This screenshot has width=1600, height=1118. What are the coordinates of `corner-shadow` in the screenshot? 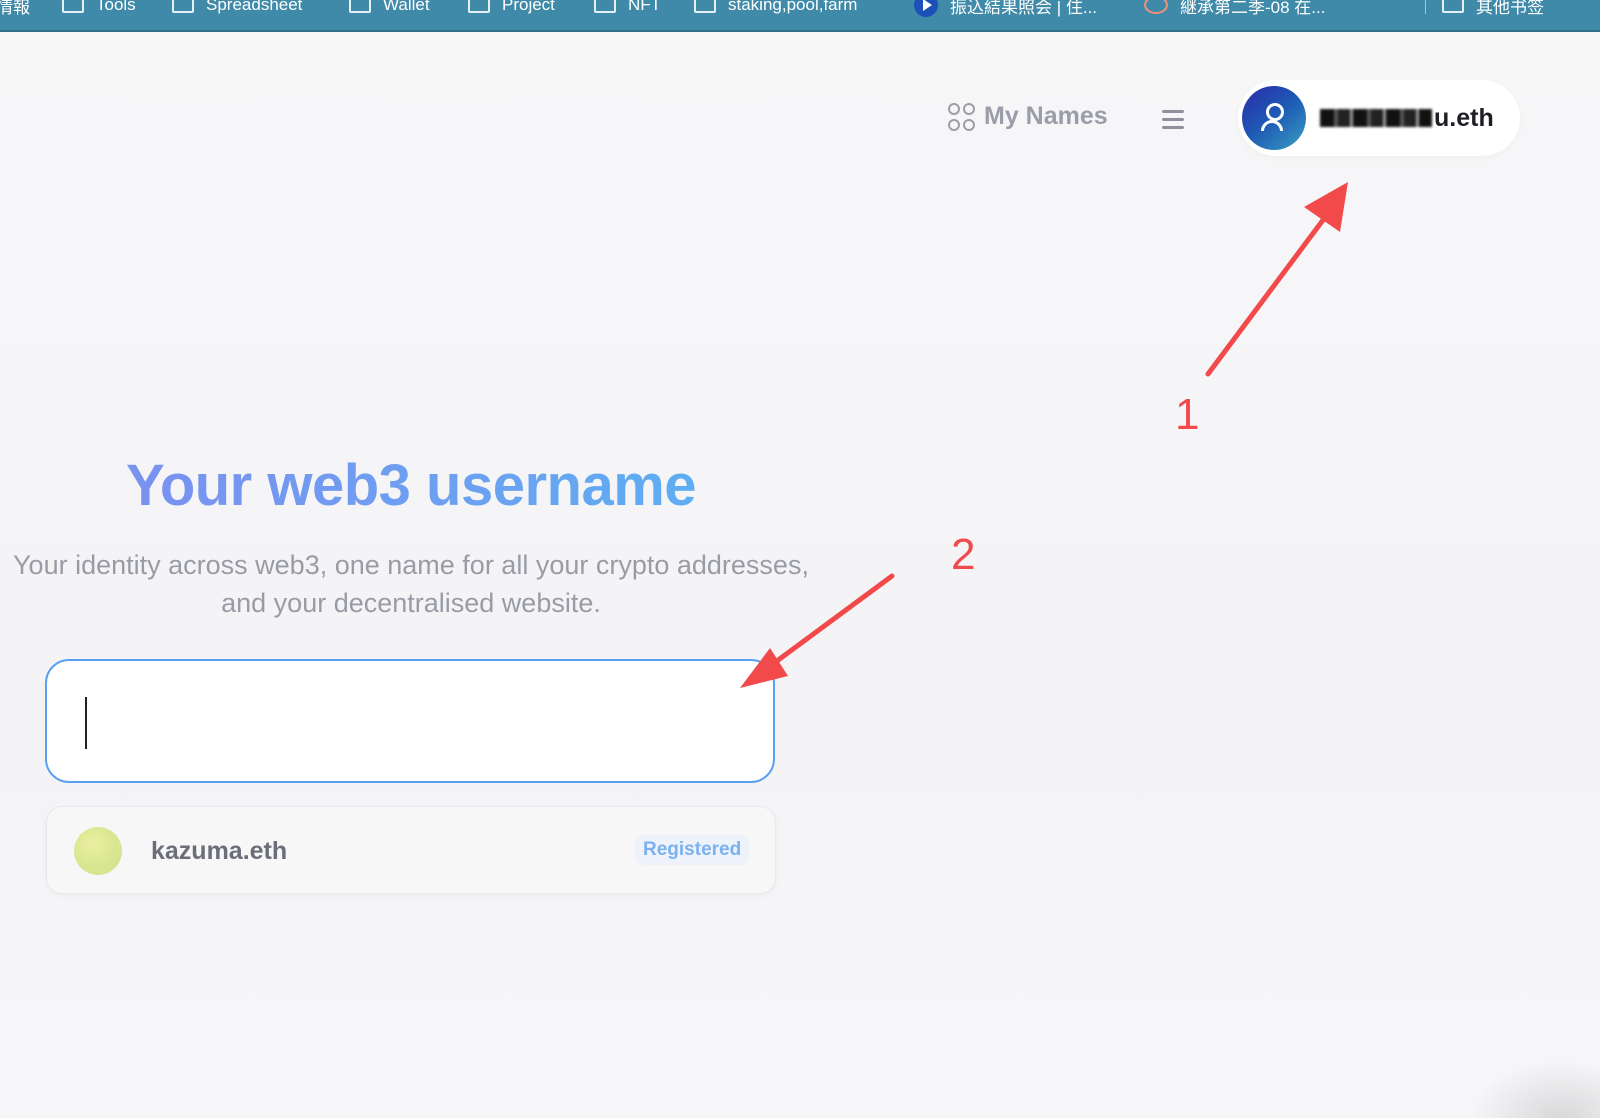 It's located at (1535, 1089).